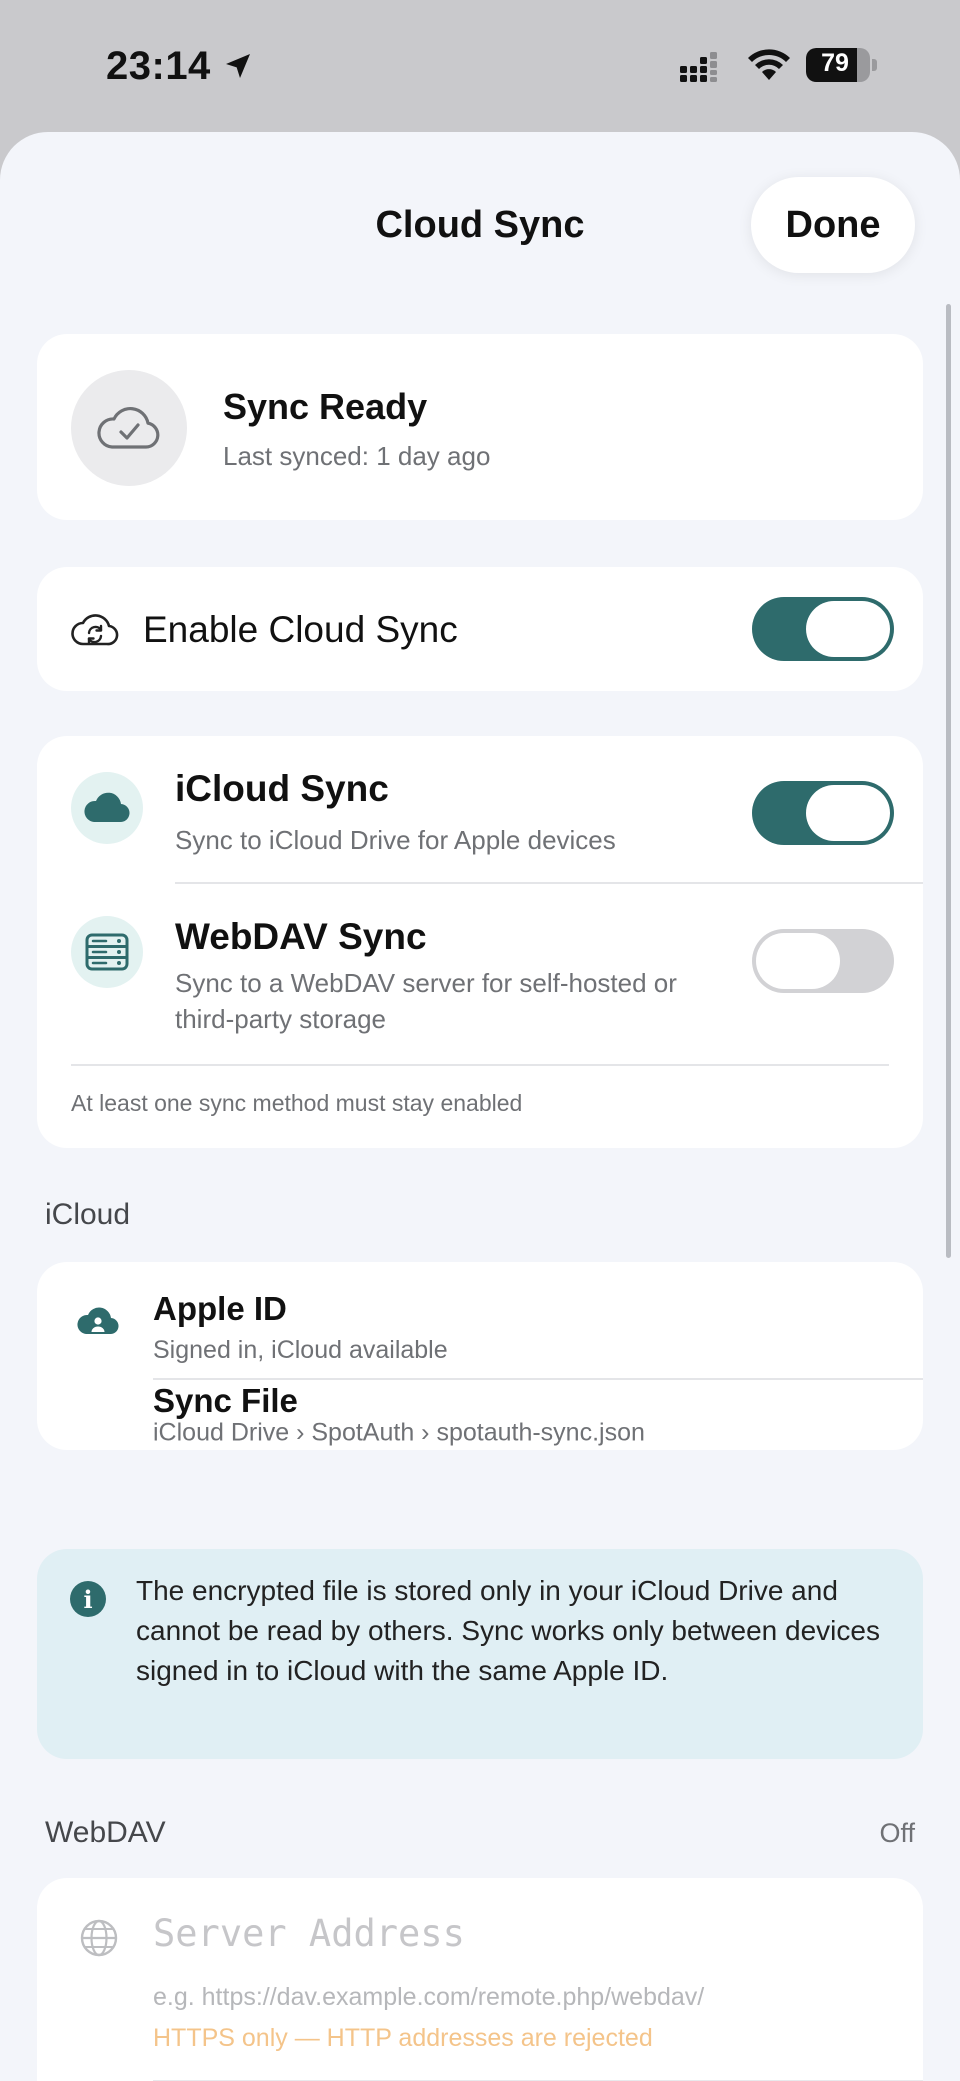 The height and width of the screenshot is (2081, 960). I want to click on location-arrow-icon, so click(238, 66).